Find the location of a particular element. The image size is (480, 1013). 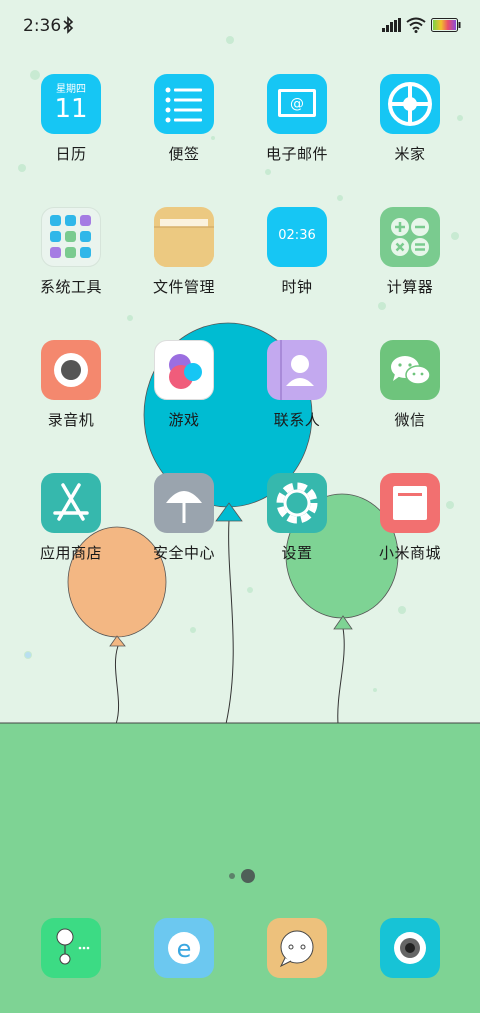

app-label: 便签 is located at coordinates (184, 154).